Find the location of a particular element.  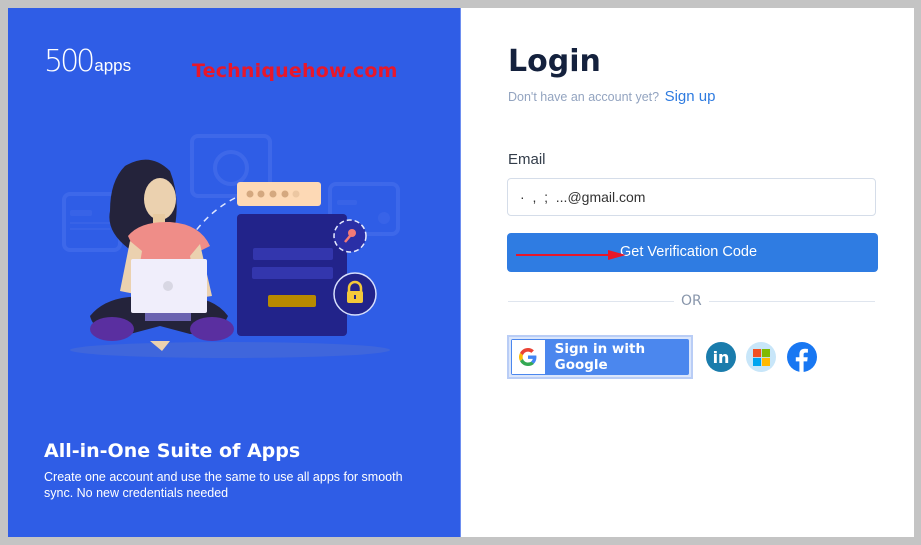

ground-shadow is located at coordinates (230, 350).